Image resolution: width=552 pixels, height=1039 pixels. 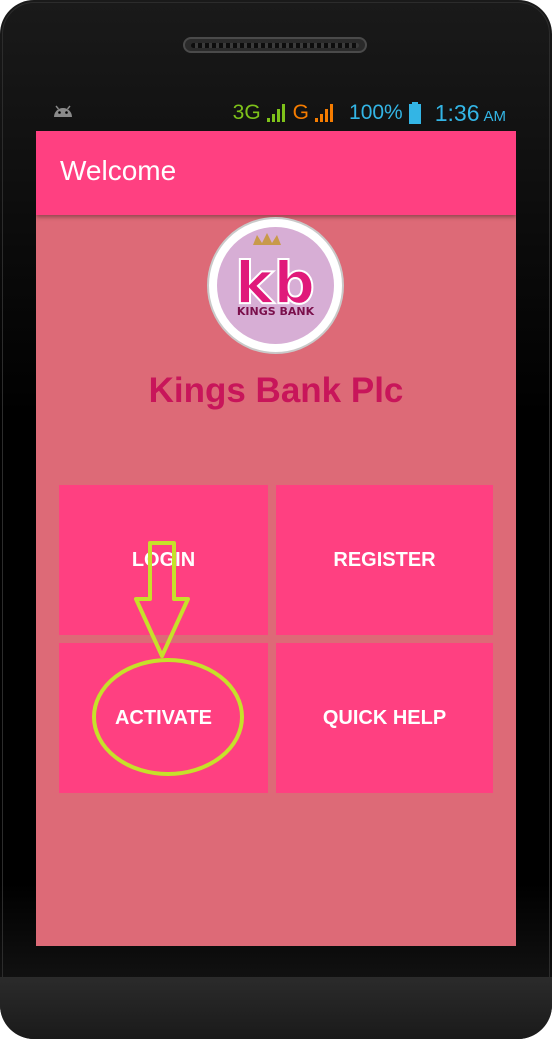 What do you see at coordinates (276, 390) in the screenshot?
I see `bank-name-heading: Kings Bank Plc` at bounding box center [276, 390].